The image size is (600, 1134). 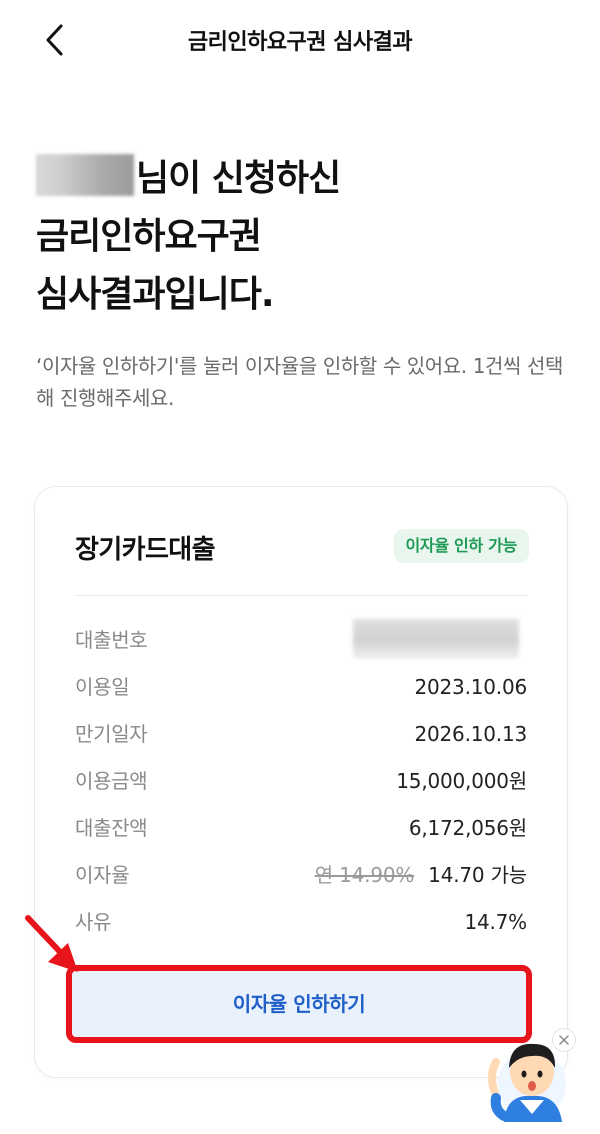 What do you see at coordinates (477, 875) in the screenshot?
I see `new-interest-rate: 14.70 가능` at bounding box center [477, 875].